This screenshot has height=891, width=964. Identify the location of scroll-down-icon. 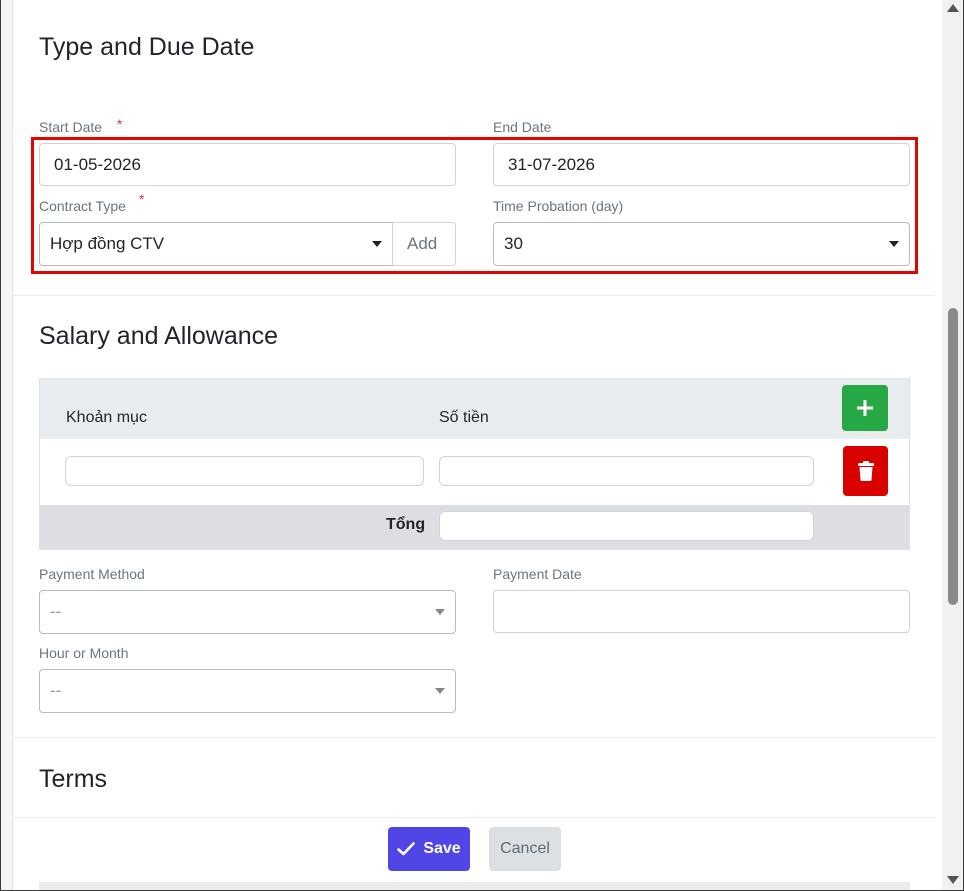
(953, 880).